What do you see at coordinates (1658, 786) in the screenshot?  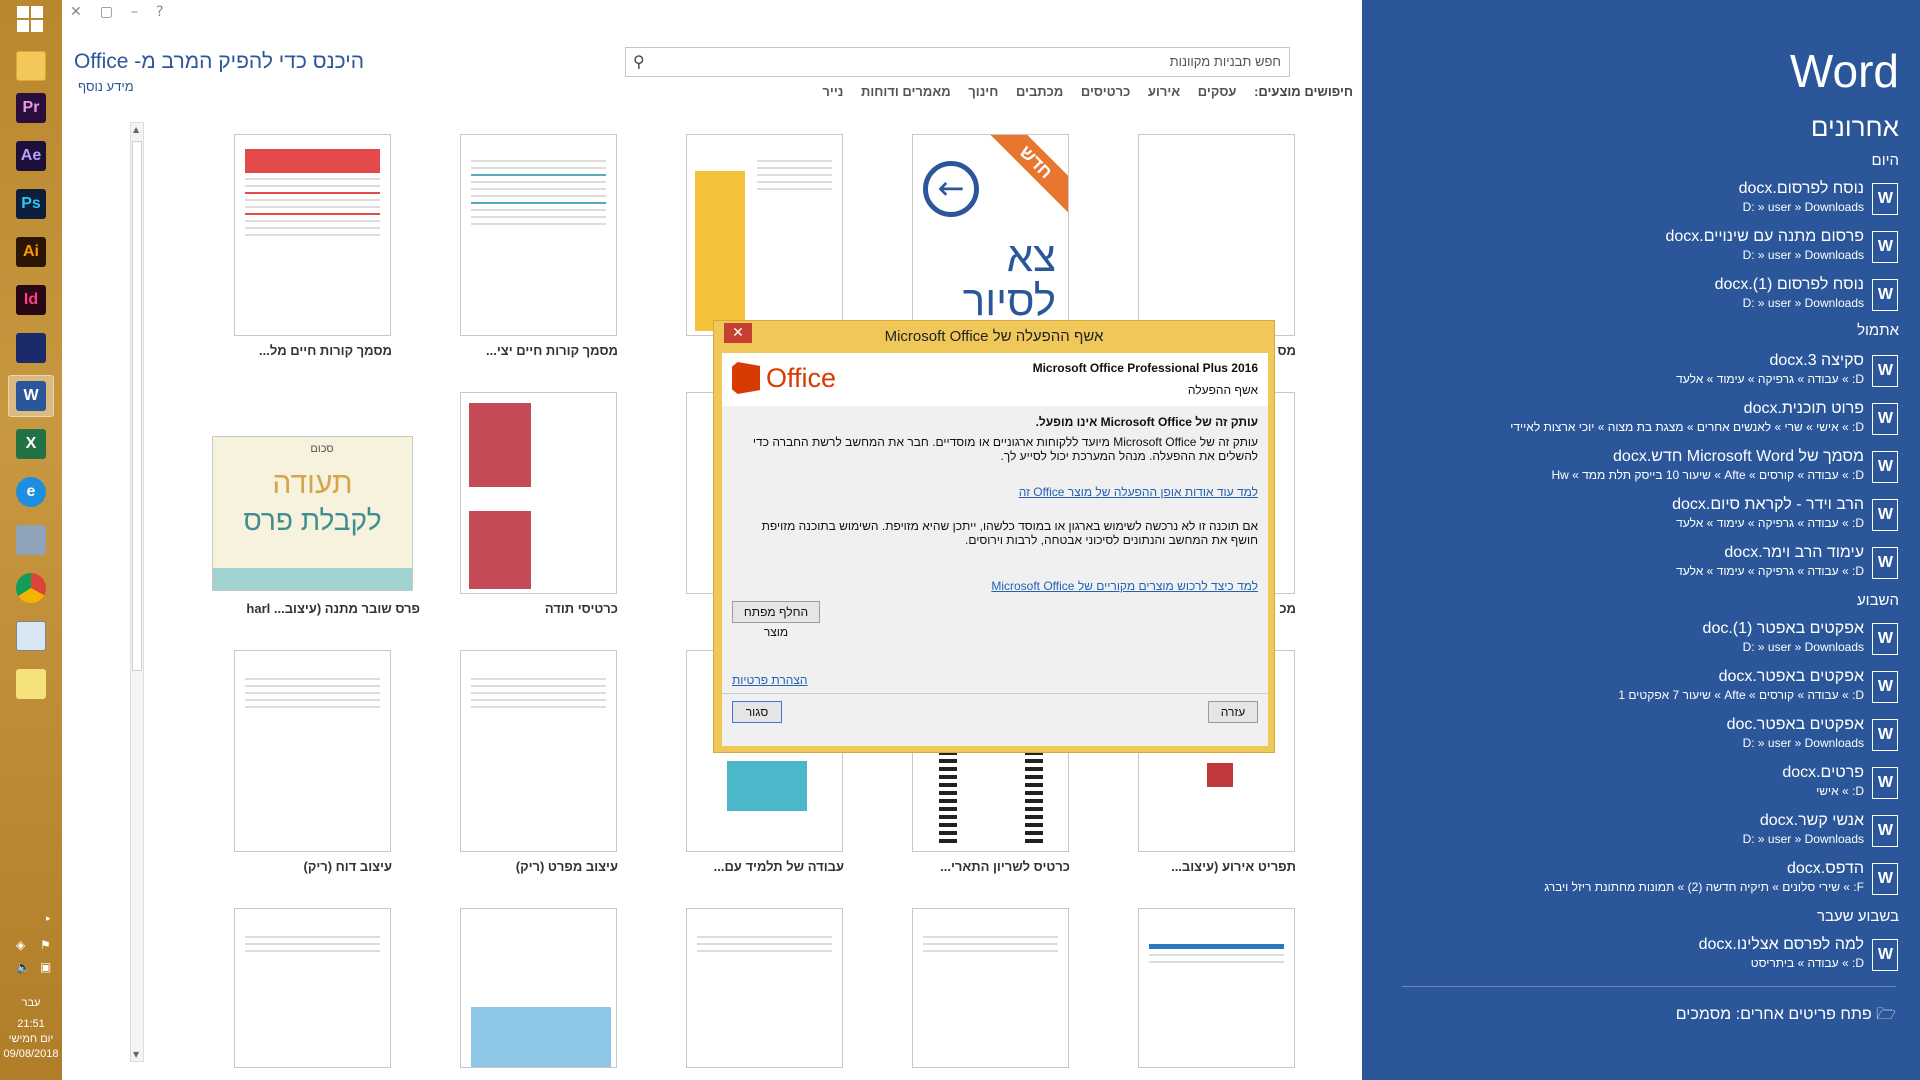 I see `recent-item: פרטים.docxD: » אישי` at bounding box center [1658, 786].